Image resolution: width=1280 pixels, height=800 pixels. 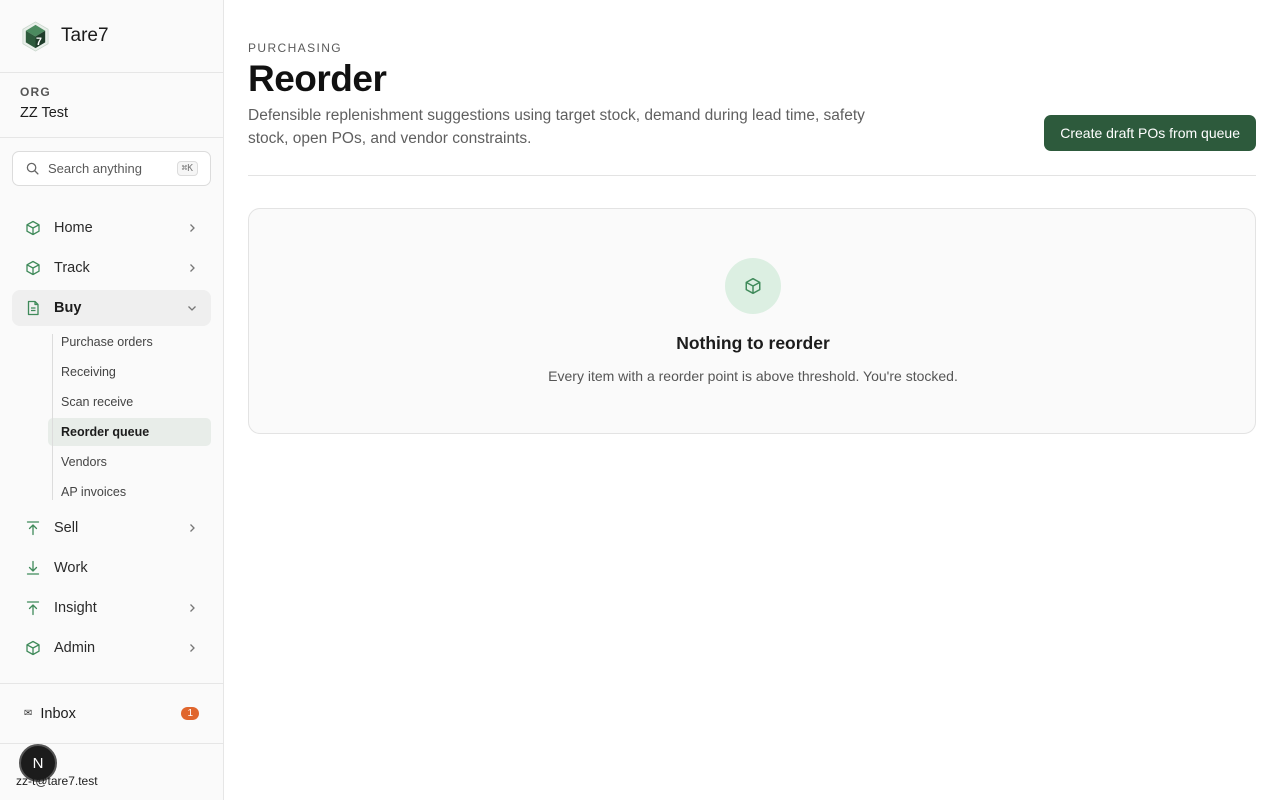 I want to click on create-draft-pos-button: Create draft POs from queue, so click(x=1150, y=133).